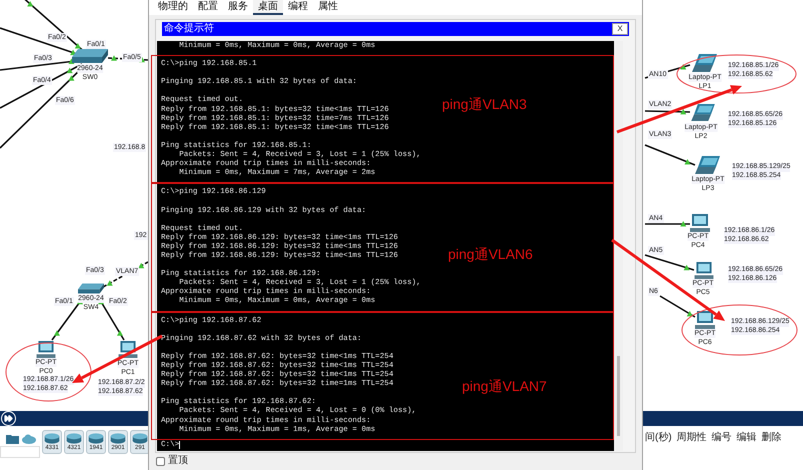 Image resolution: width=803 pixels, height=470 pixels. Describe the element at coordinates (178, 461) in the screenshot. I see `checkbox-label: 置顶` at that location.